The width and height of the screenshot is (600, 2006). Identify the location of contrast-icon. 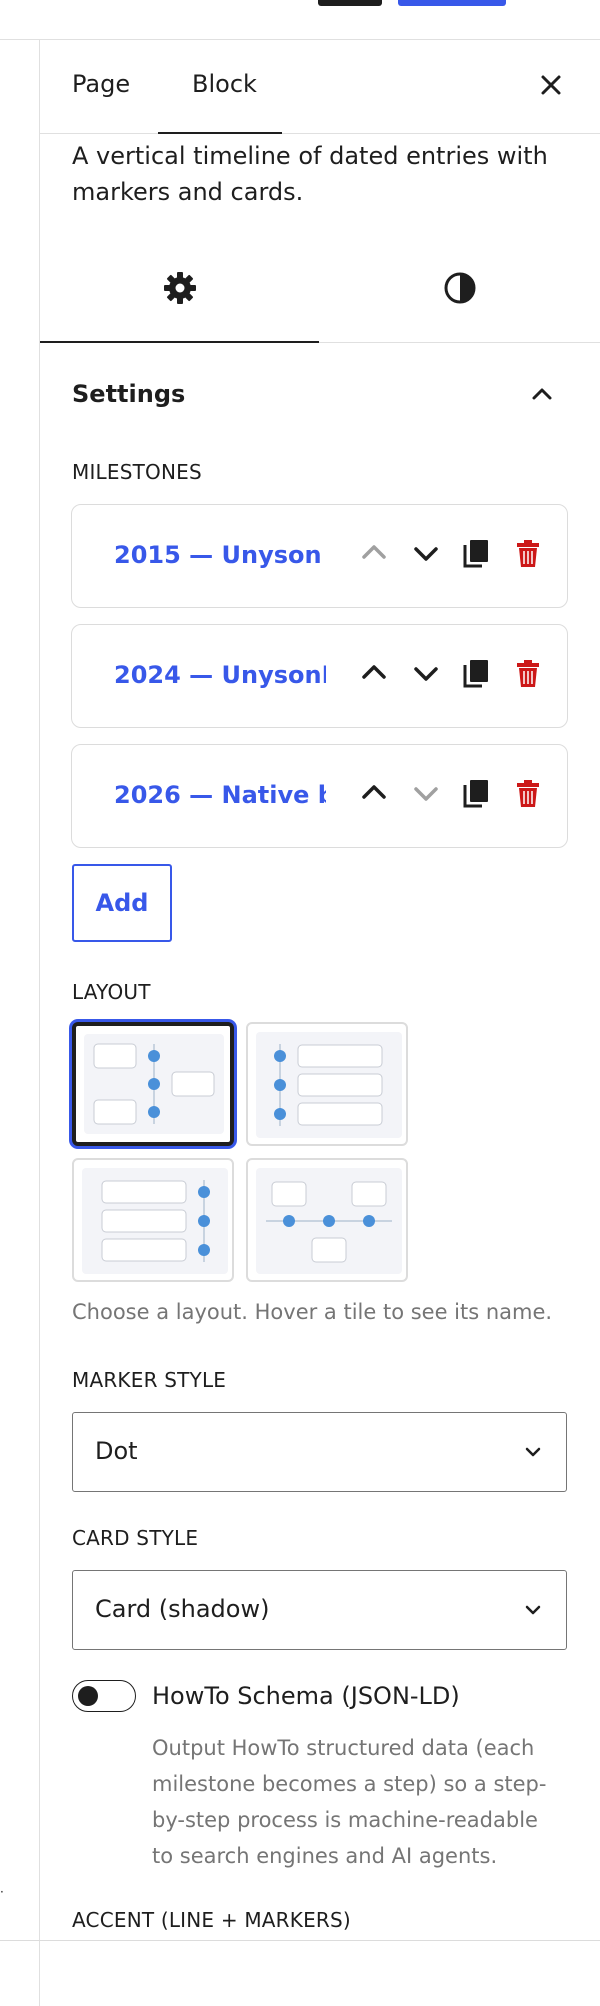
(460, 290).